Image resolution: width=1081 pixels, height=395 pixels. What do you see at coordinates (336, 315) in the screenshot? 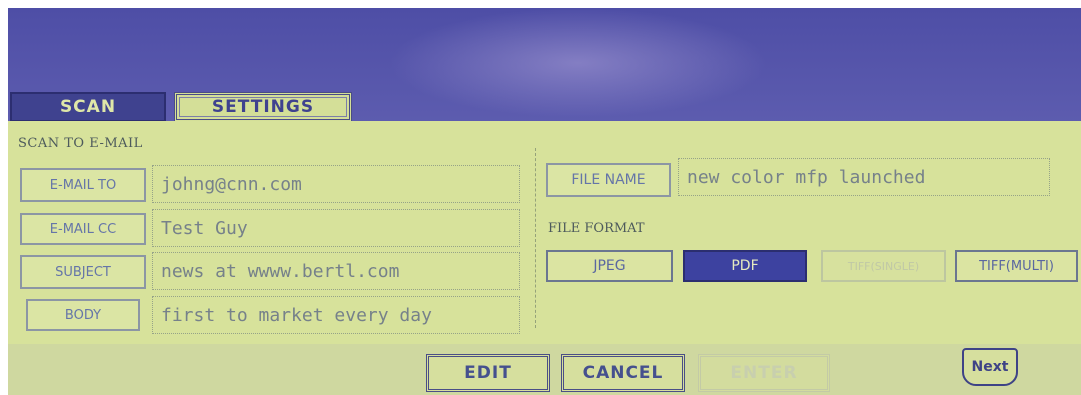
I see `body-field: first to market every day` at bounding box center [336, 315].